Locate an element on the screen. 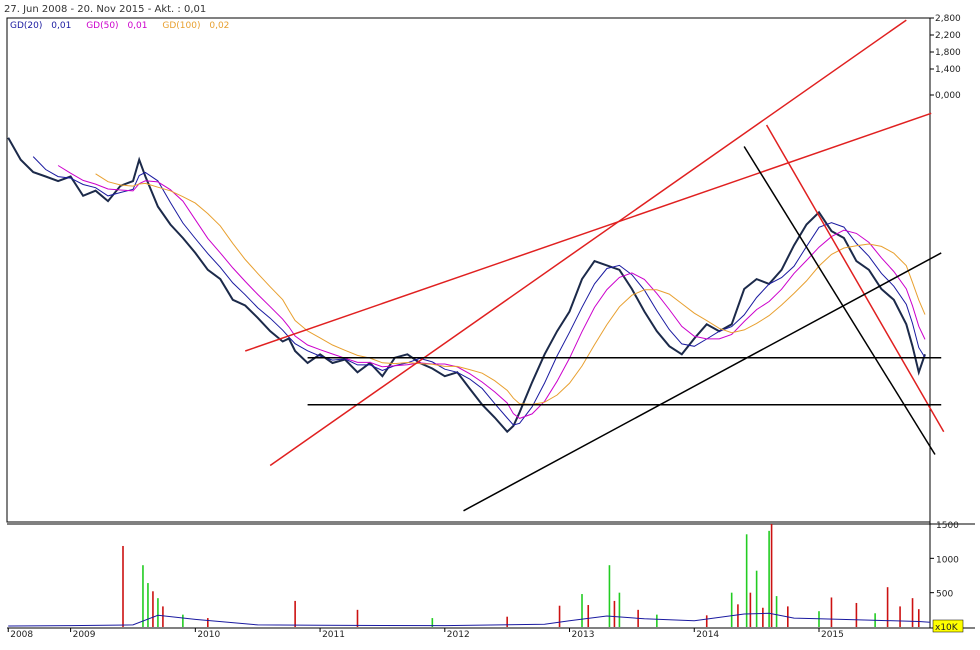  y-tick-label: 1,800 is located at coordinates (948, 53).